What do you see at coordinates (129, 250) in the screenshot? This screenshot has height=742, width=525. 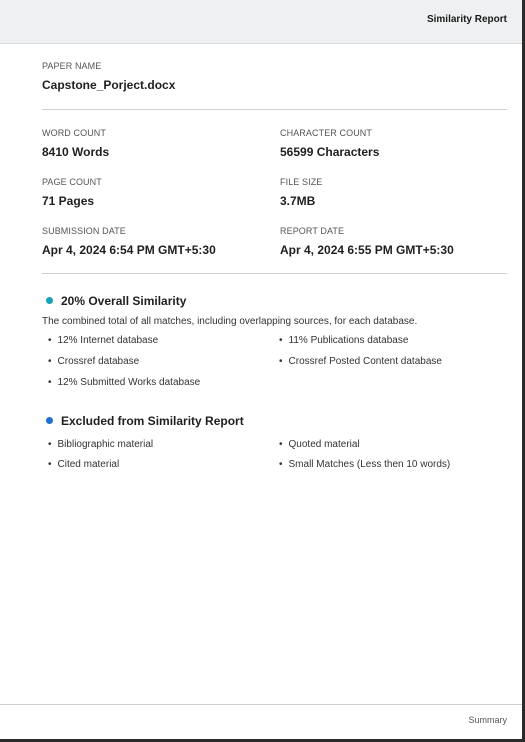 I see `submission-date-value: Apr 4, 2024 6:54 PM GMT+5:30` at bounding box center [129, 250].